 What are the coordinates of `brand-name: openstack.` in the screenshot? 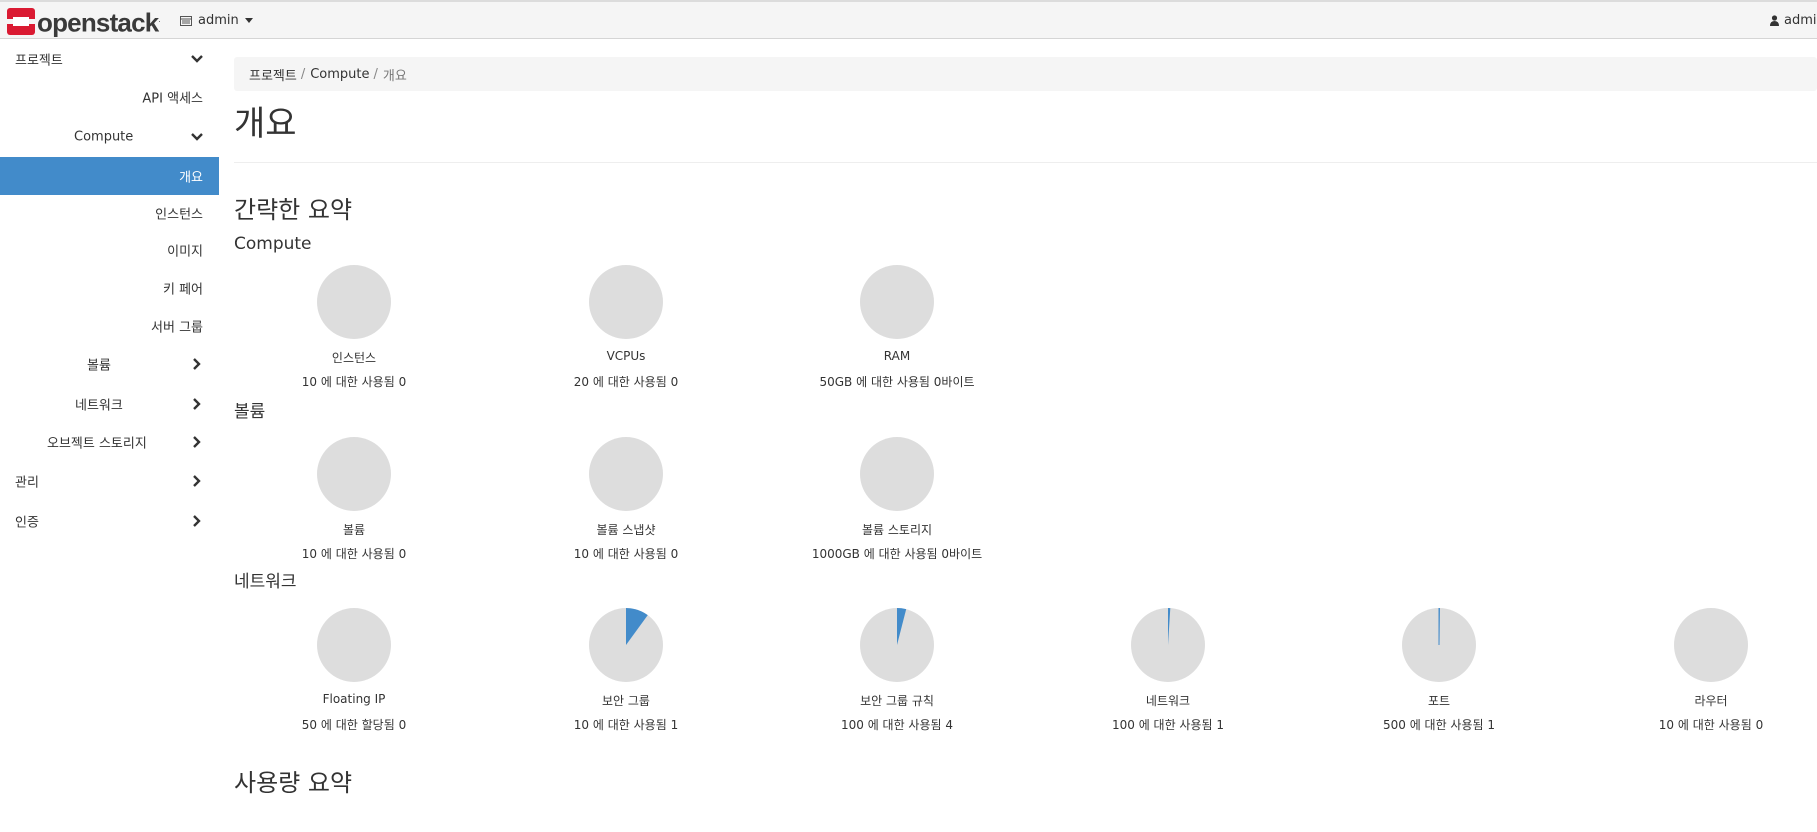 It's located at (99, 22).